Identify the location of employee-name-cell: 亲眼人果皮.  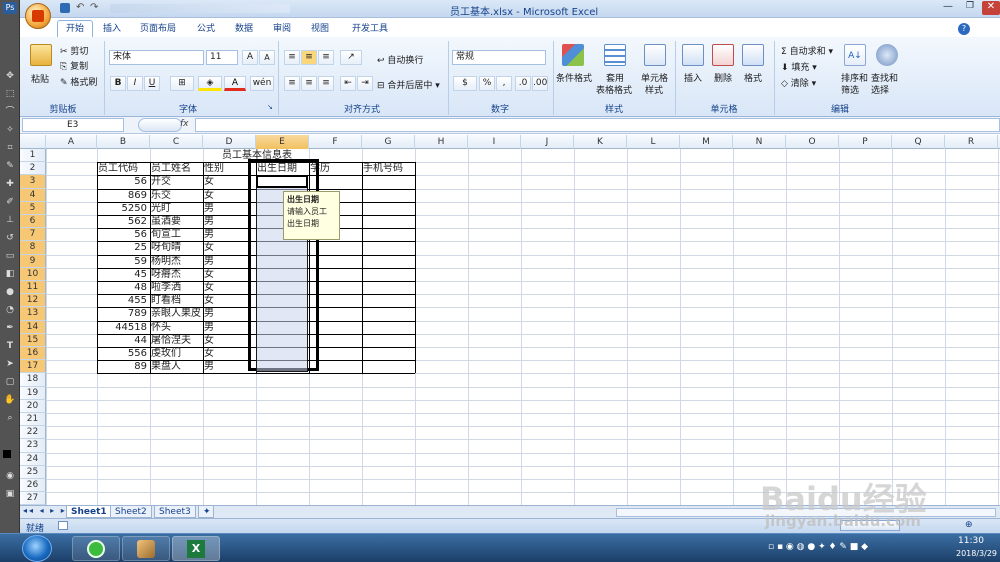
(176, 313).